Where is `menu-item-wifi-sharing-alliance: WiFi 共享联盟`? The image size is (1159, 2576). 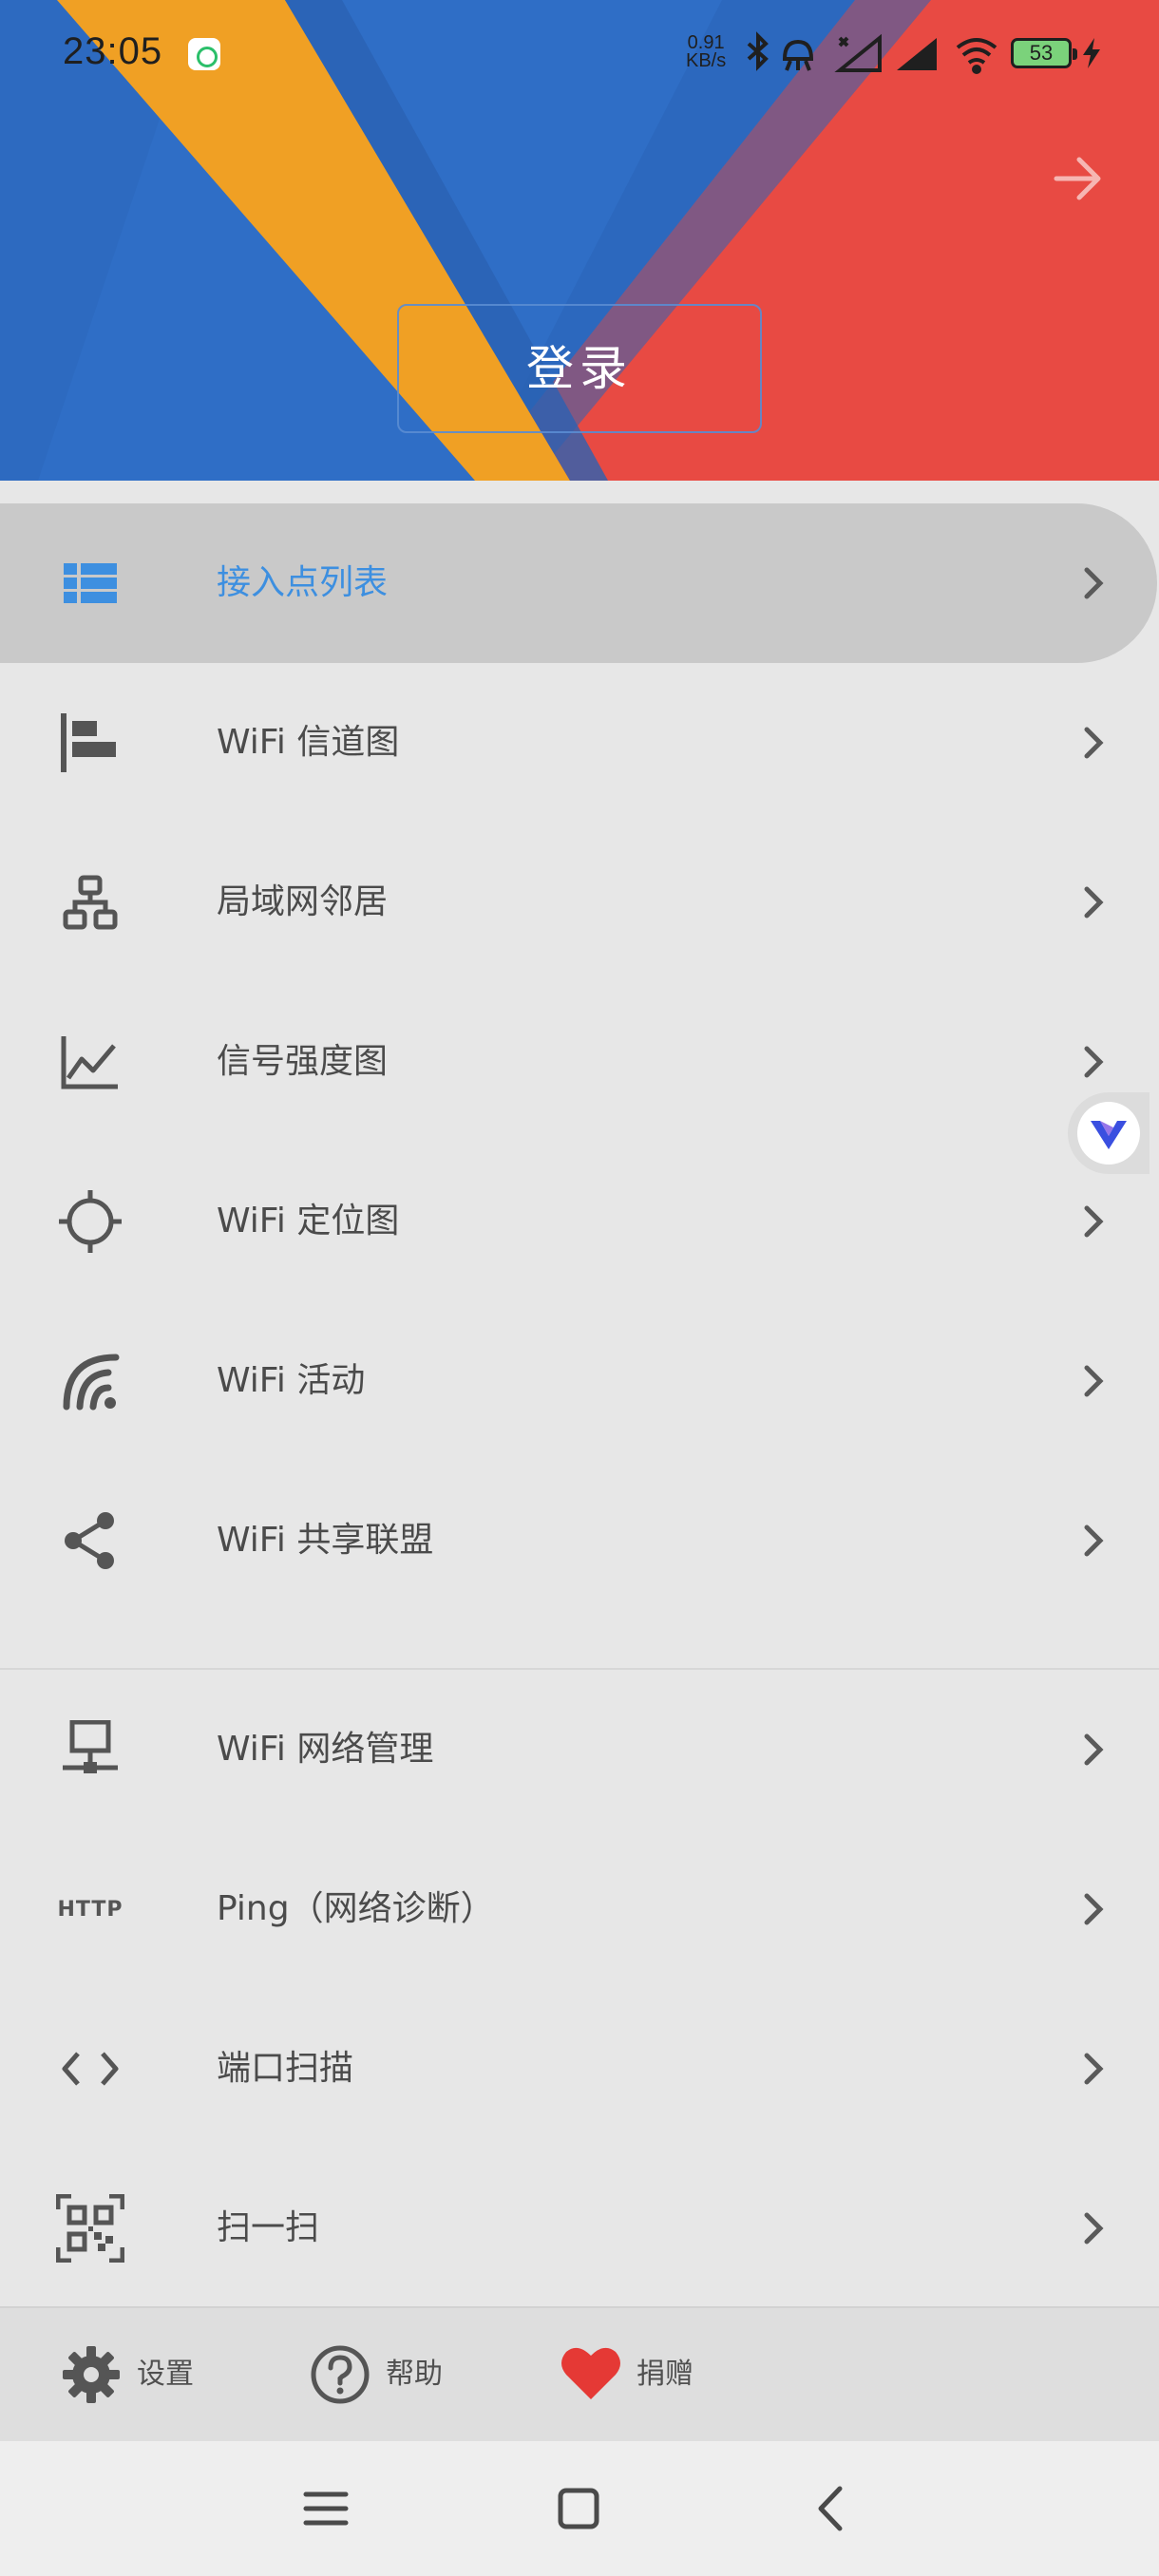
menu-item-wifi-sharing-alliance: WiFi 共享联盟 is located at coordinates (579, 1540).